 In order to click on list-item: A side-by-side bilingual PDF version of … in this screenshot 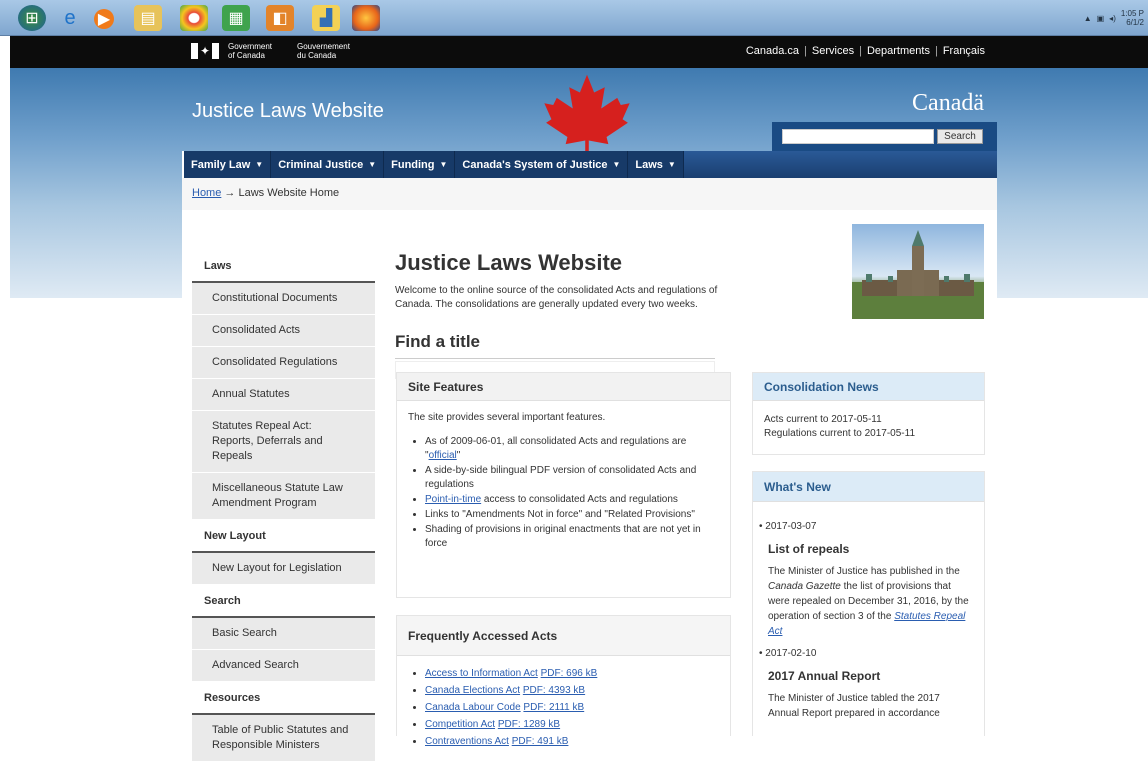, I will do `click(572, 478)`.